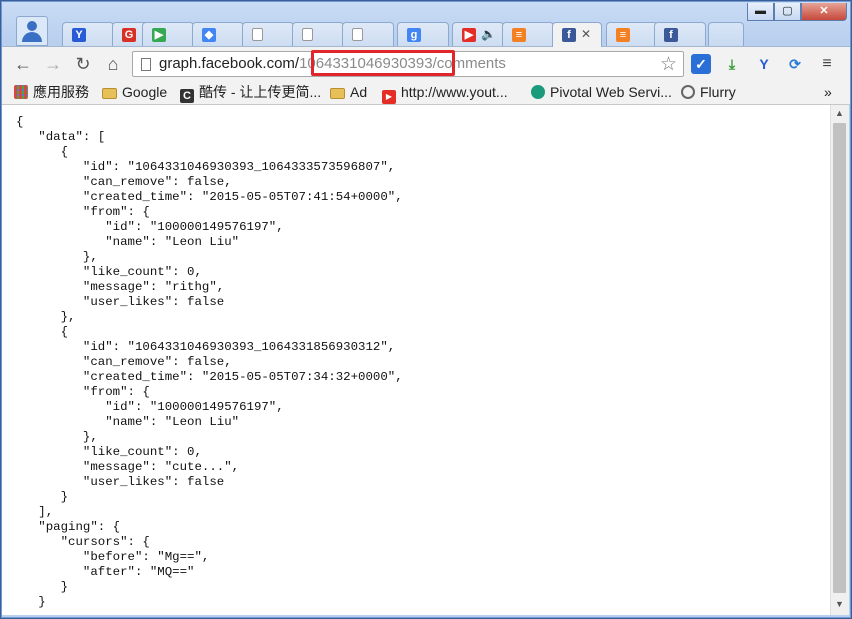 Image resolution: width=852 pixels, height=619 pixels. What do you see at coordinates (828, 92) in the screenshot?
I see `bookmarks-overflow-button: »` at bounding box center [828, 92].